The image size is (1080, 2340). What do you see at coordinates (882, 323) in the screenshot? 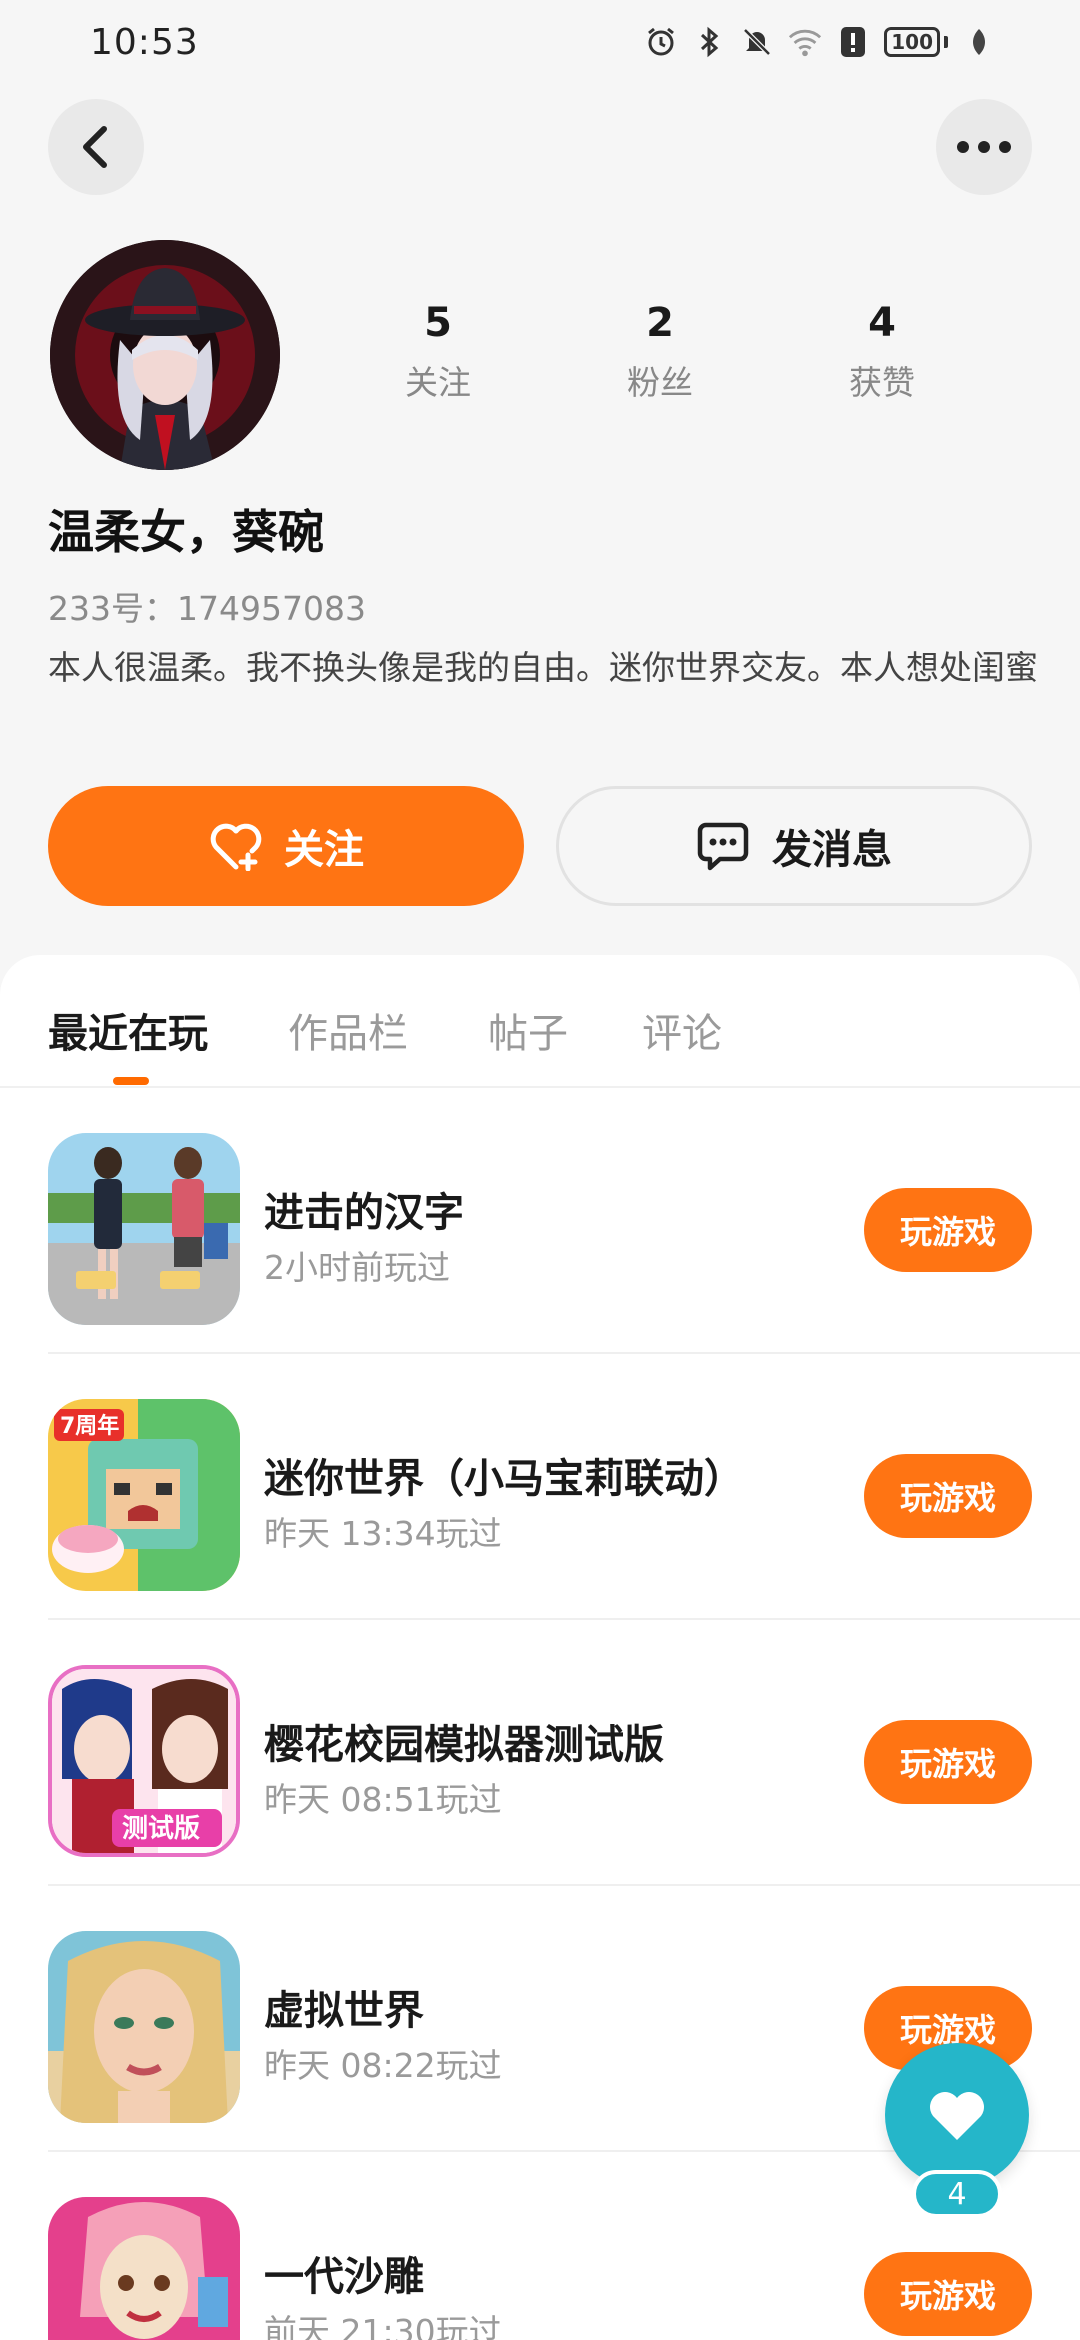
I see `stat-value: 4` at bounding box center [882, 323].